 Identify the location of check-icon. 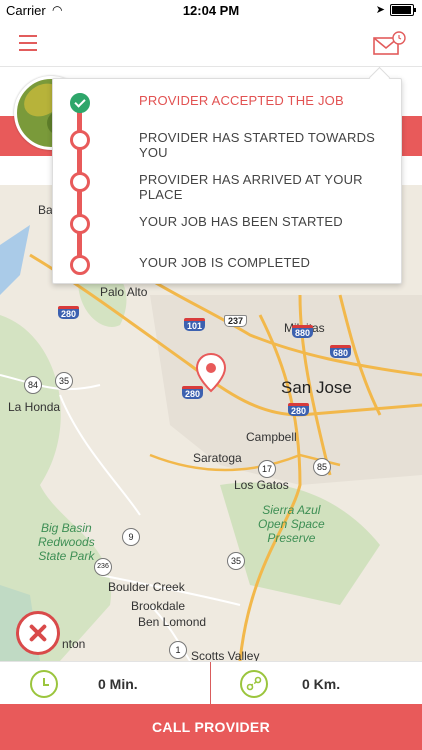
(80, 103).